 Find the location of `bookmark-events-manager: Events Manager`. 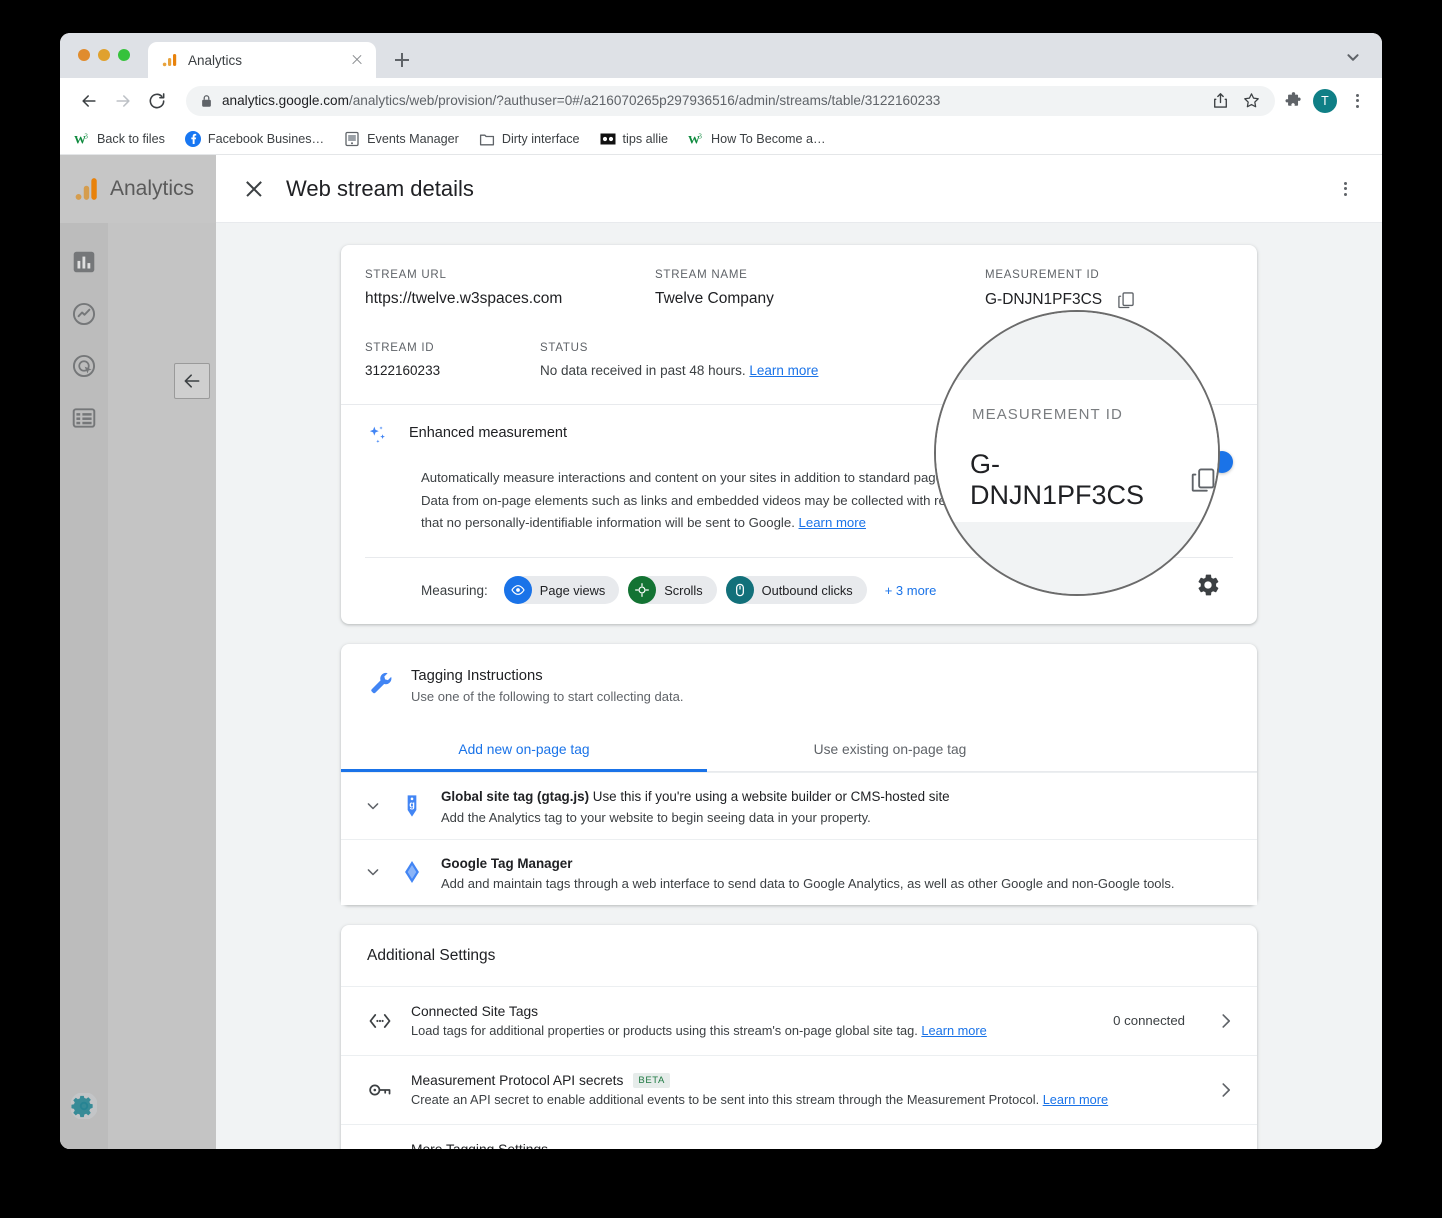

bookmark-events-manager: Events Manager is located at coordinates (401, 139).